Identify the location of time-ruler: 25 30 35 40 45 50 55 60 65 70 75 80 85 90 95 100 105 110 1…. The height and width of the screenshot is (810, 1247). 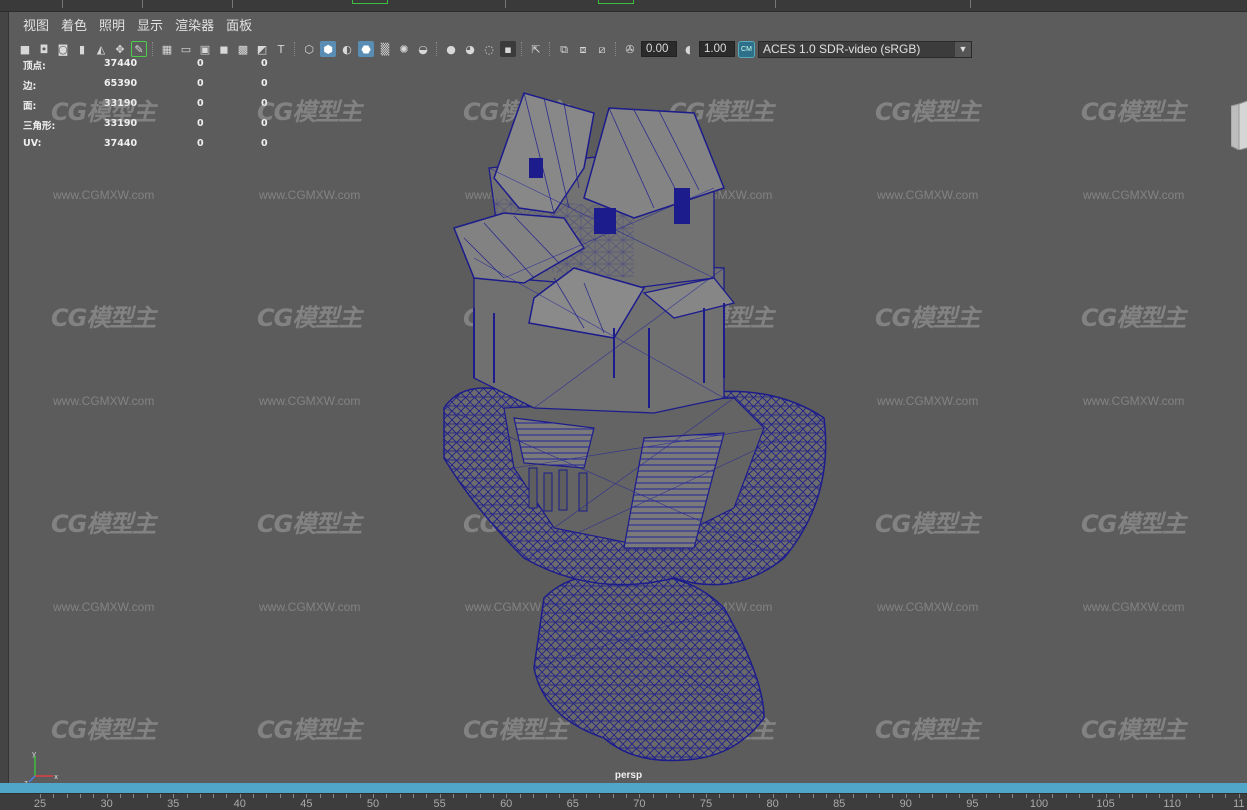
(623, 801).